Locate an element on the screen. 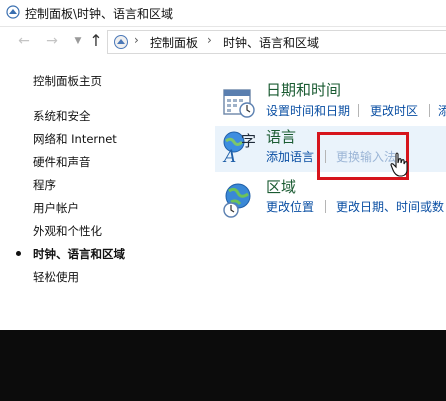  address-bar: › 控制面板 › 时钟、语言和区域 is located at coordinates (276, 42).